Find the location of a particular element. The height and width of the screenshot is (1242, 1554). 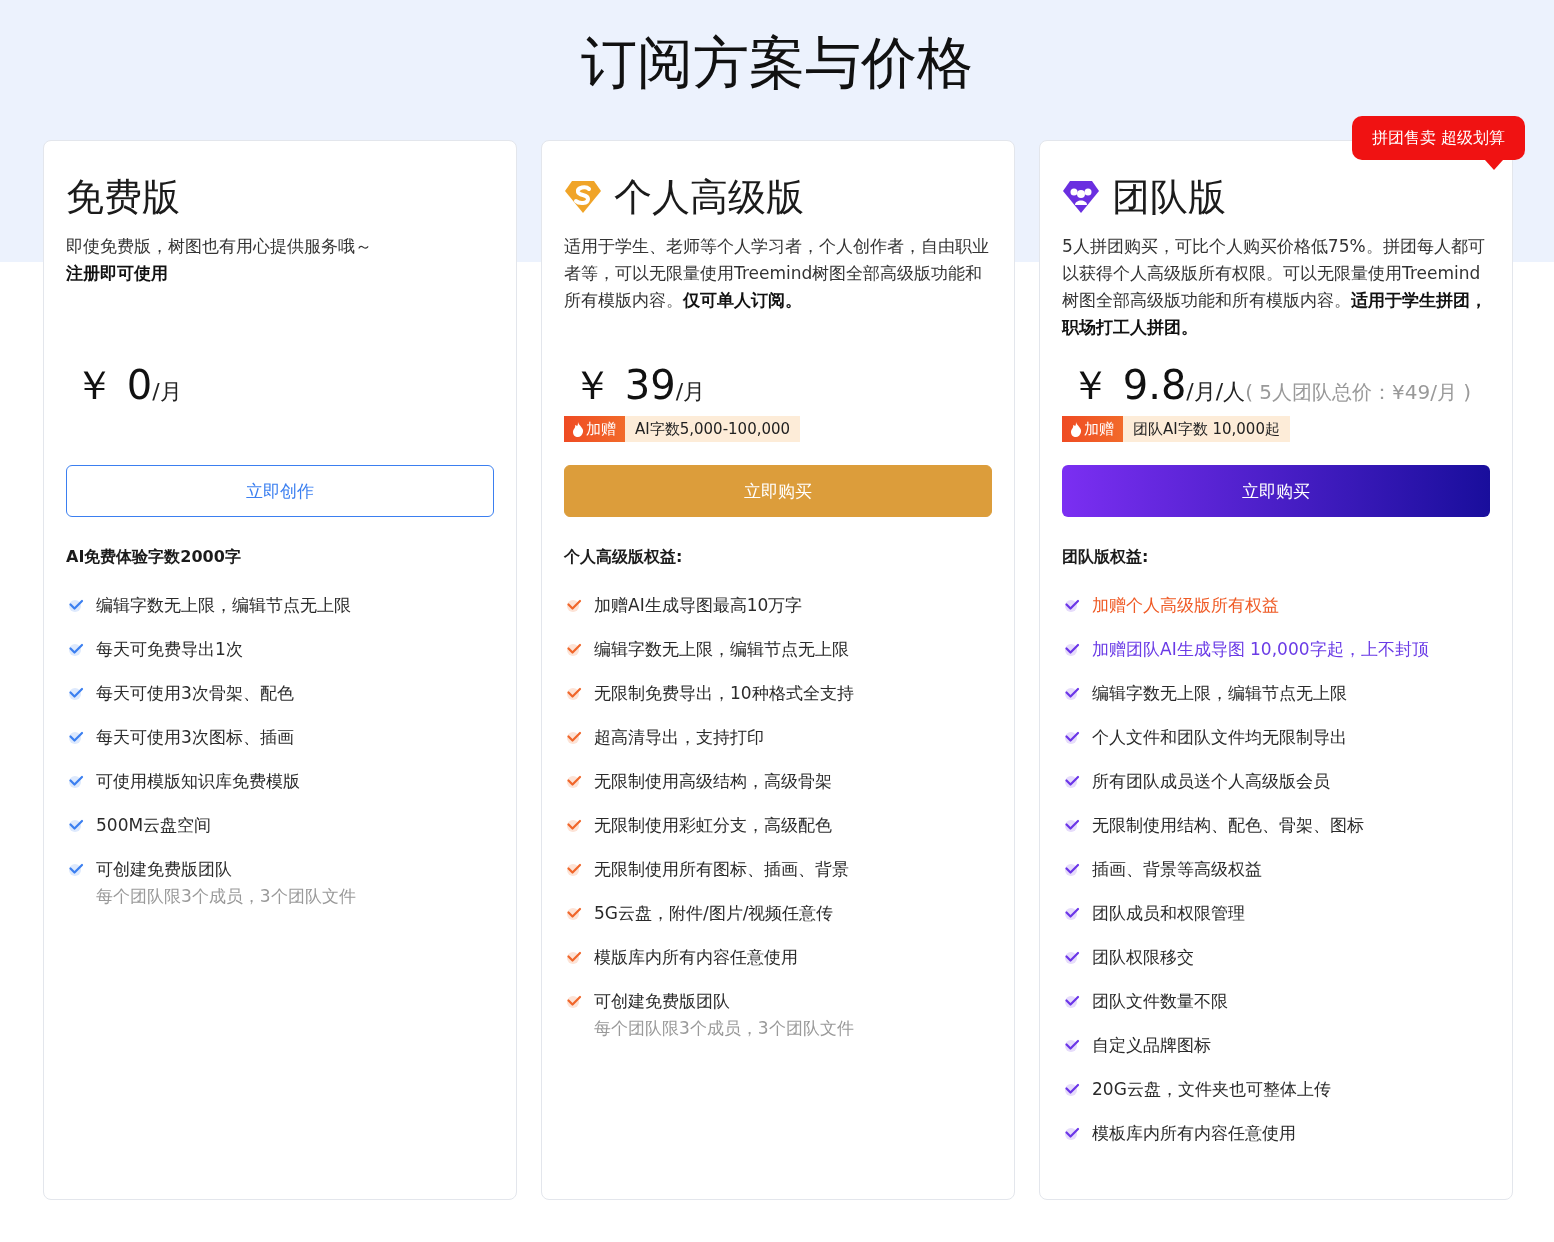

benefit-text: 模板库内所有内容任意使用 is located at coordinates (1194, 1133).